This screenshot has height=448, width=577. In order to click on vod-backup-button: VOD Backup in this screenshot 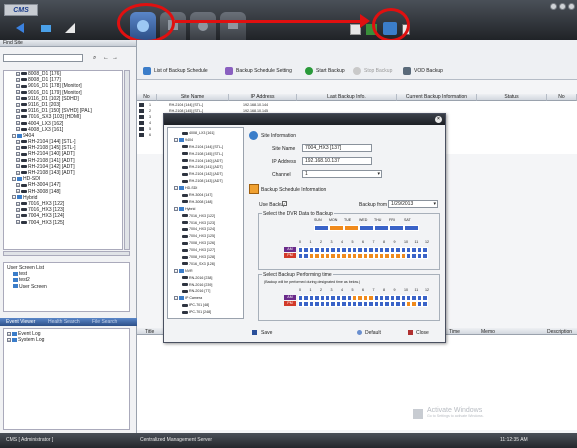, I will do `click(423, 71)`.